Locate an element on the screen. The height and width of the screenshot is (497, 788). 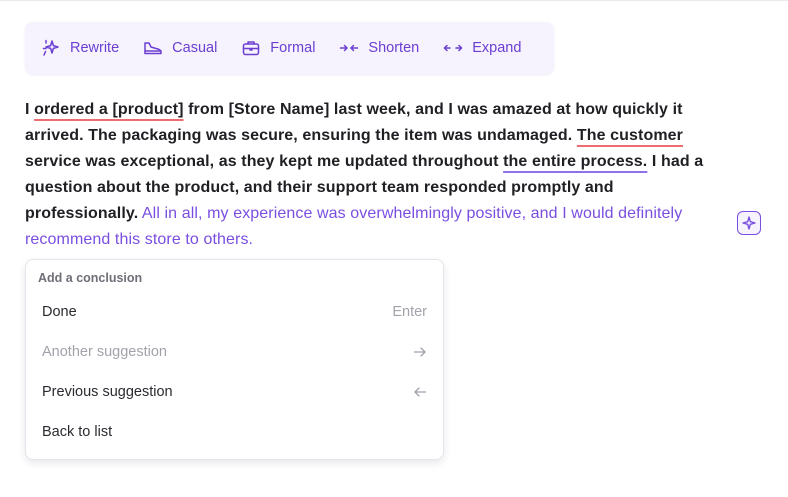
menu-item-another-suggestion: Another suggestion is located at coordinates (234, 352).